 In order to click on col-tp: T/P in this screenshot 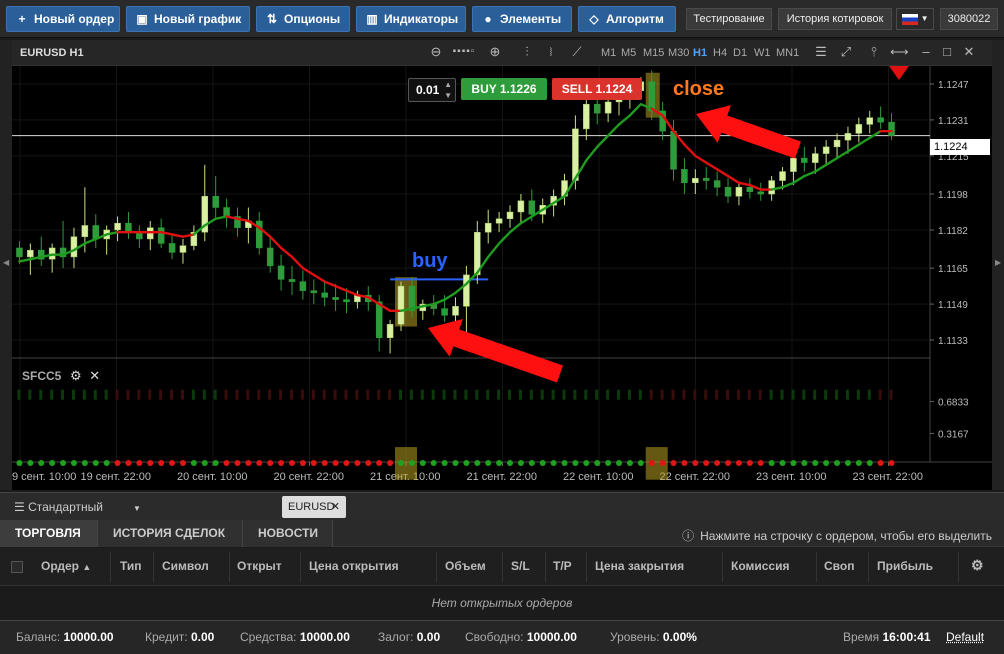, I will do `click(562, 566)`.